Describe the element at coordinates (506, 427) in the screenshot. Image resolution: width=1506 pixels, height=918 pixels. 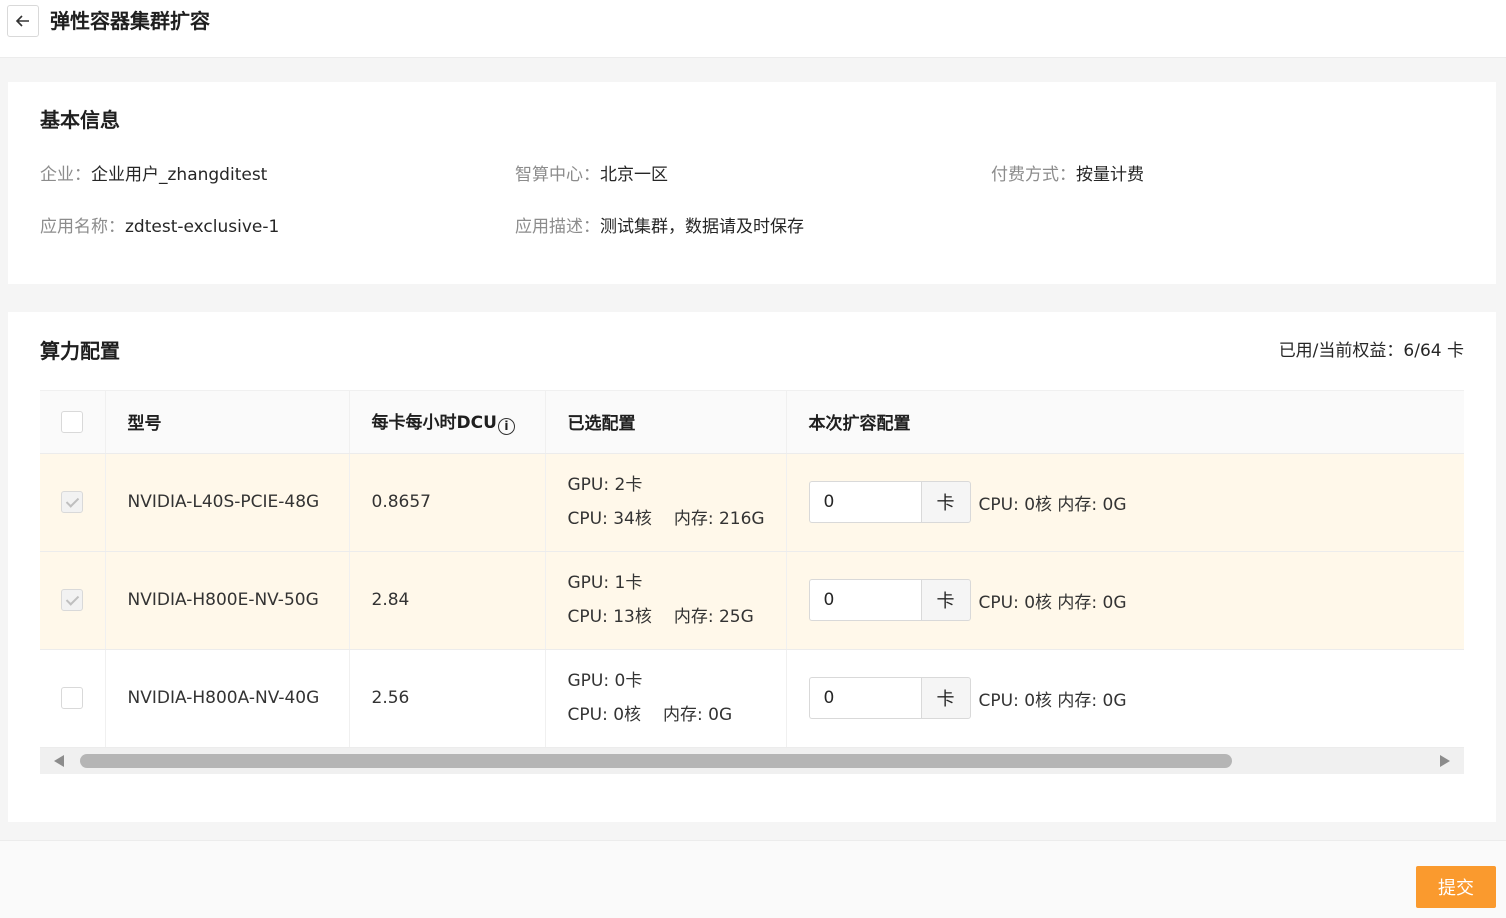
I see `info-icon: i` at that location.